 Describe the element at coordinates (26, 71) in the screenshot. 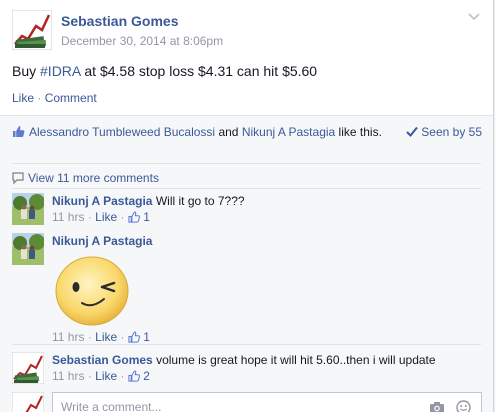

I see `post-text-prefix: Buy` at that location.